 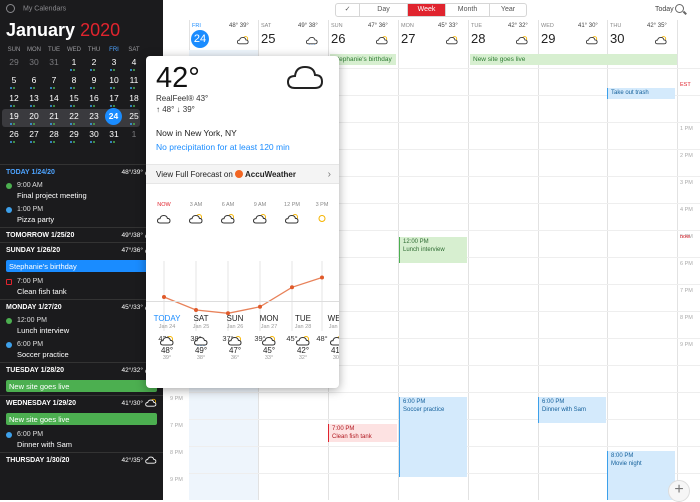 What do you see at coordinates (311, 38) in the screenshot?
I see `rain-cloud-icon` at bounding box center [311, 38].